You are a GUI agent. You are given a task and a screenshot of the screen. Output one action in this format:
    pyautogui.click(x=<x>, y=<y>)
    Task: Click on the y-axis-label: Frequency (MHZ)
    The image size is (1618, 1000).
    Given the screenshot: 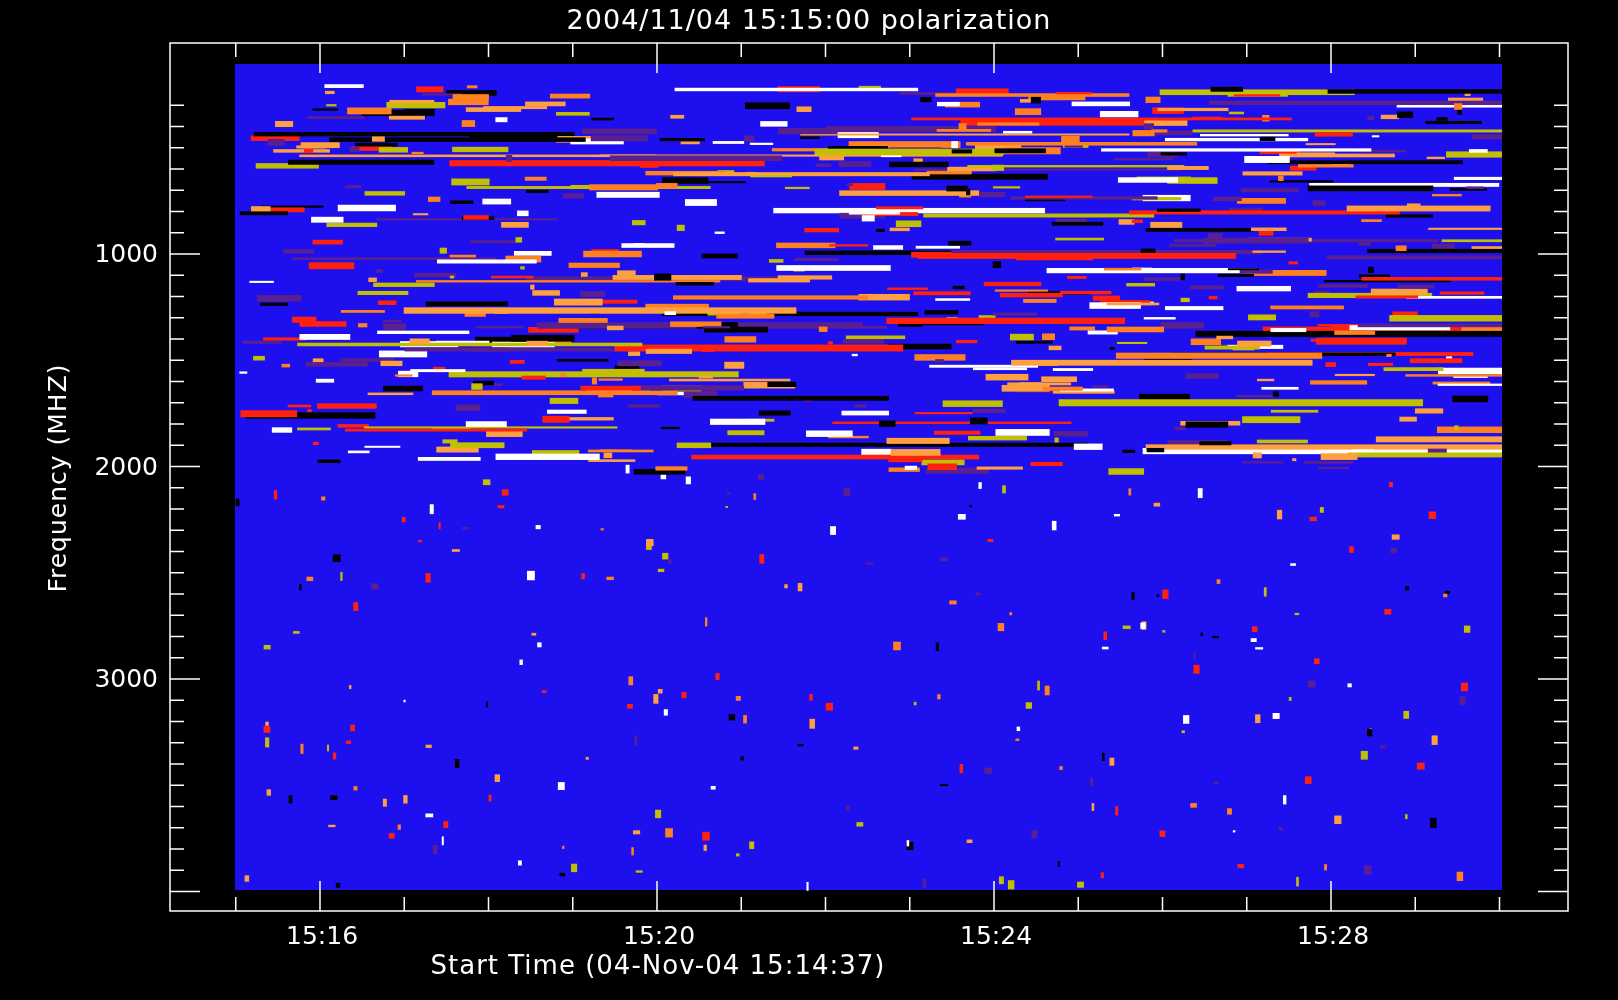 What is the action you would take?
    pyautogui.click(x=57, y=478)
    